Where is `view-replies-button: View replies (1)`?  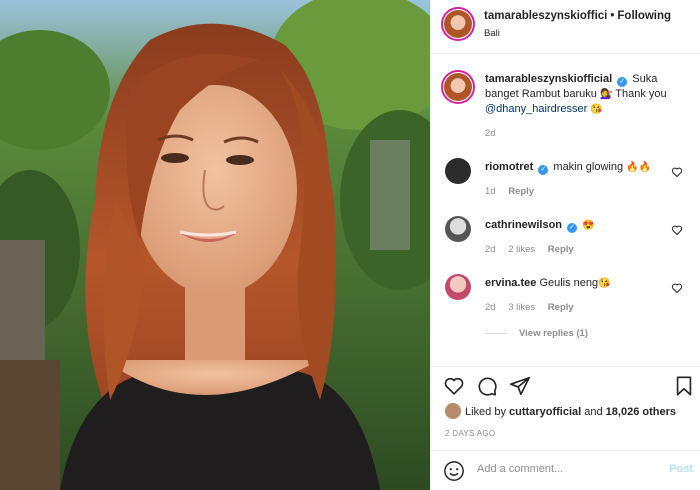
view-replies-button: View replies (1) is located at coordinates (536, 333).